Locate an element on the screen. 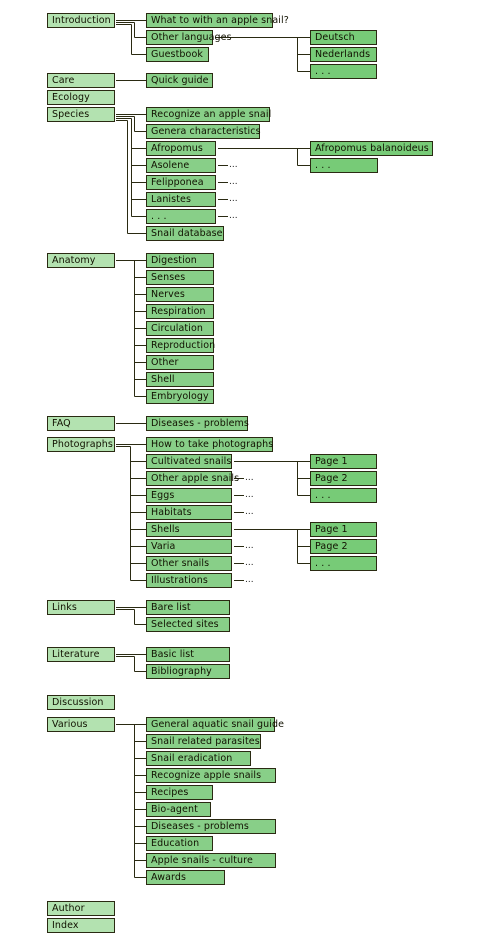 This screenshot has height=943, width=500. nav-various-recipes: Recipes is located at coordinates (179, 792).